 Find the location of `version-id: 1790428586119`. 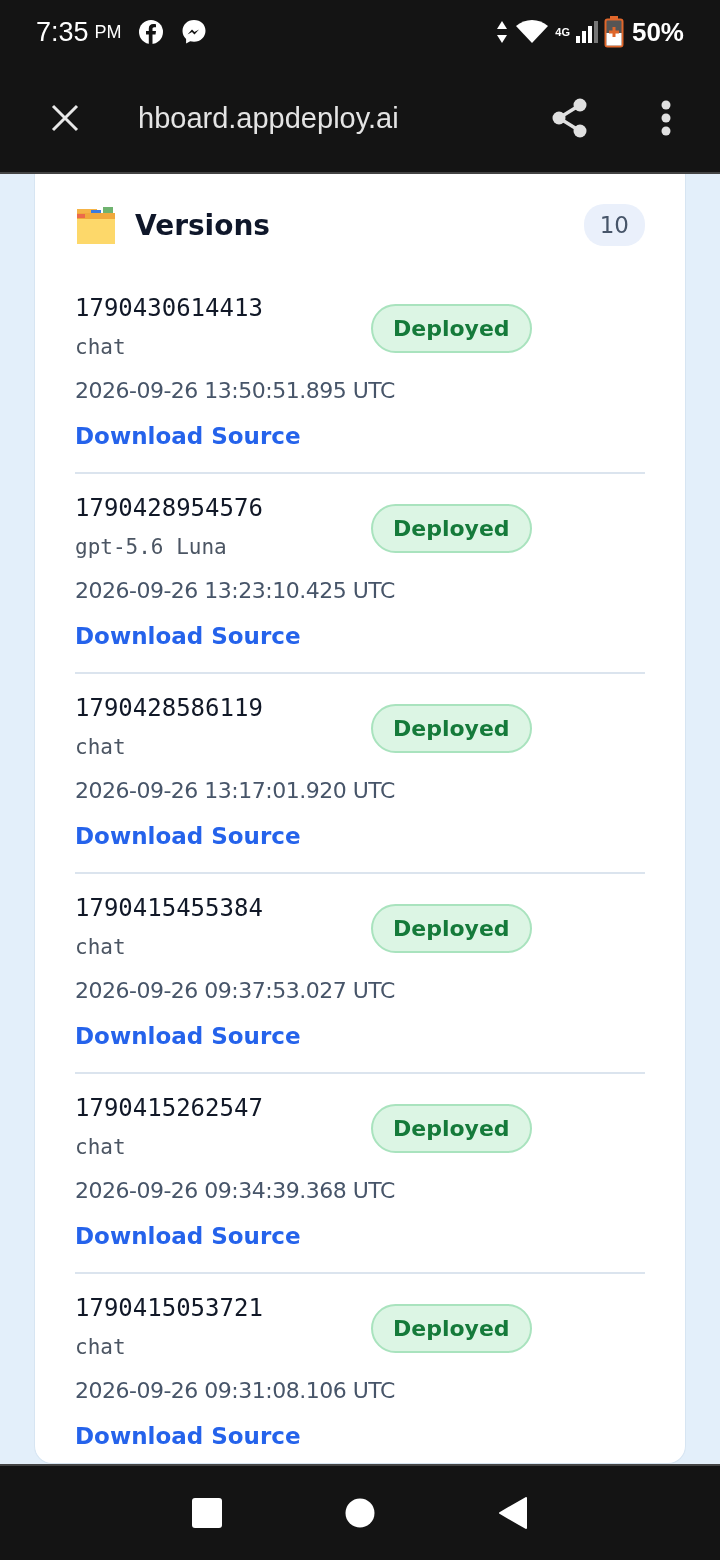

version-id: 1790428586119 is located at coordinates (169, 708).